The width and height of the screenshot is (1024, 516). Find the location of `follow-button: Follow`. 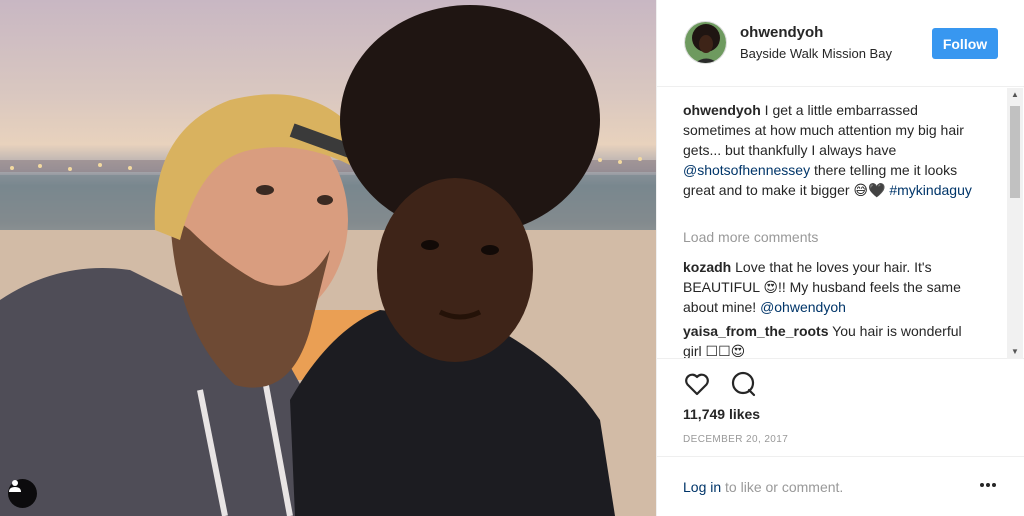

follow-button: Follow is located at coordinates (965, 43).